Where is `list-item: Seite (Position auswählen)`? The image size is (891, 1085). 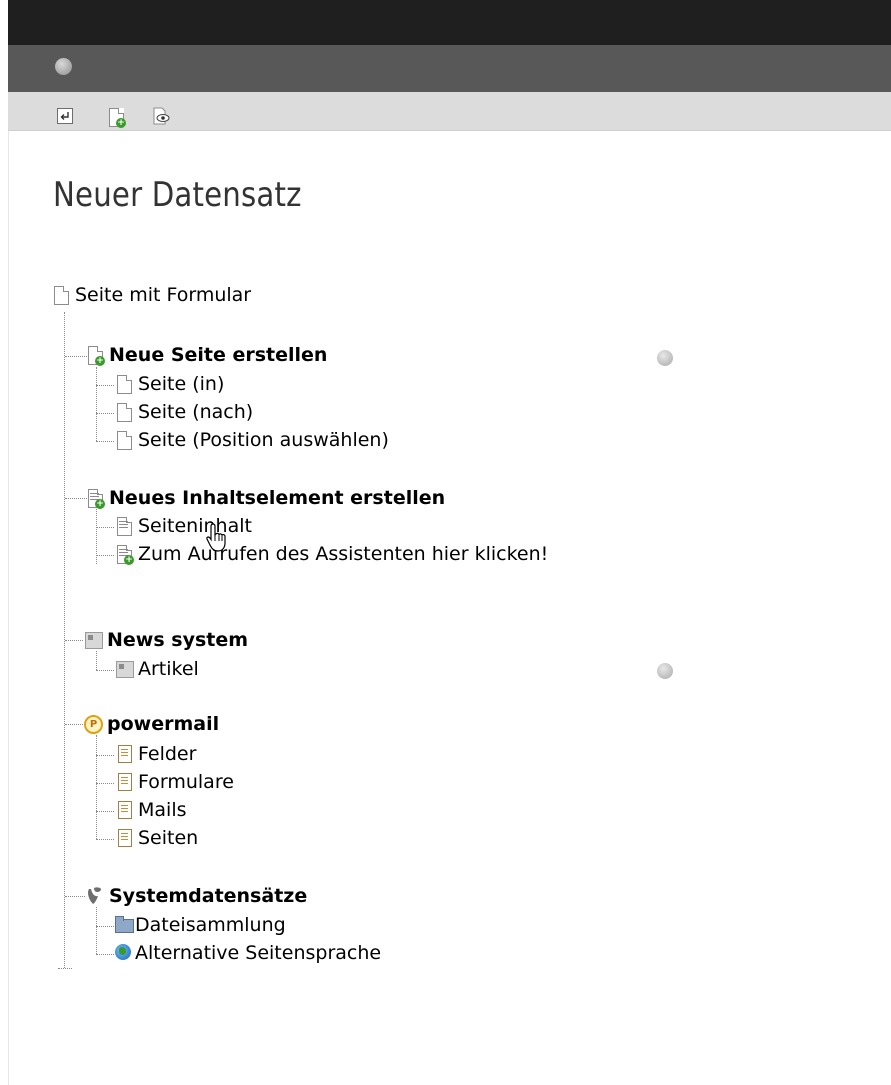
list-item: Seite (Position auswählen) is located at coordinates (252, 440).